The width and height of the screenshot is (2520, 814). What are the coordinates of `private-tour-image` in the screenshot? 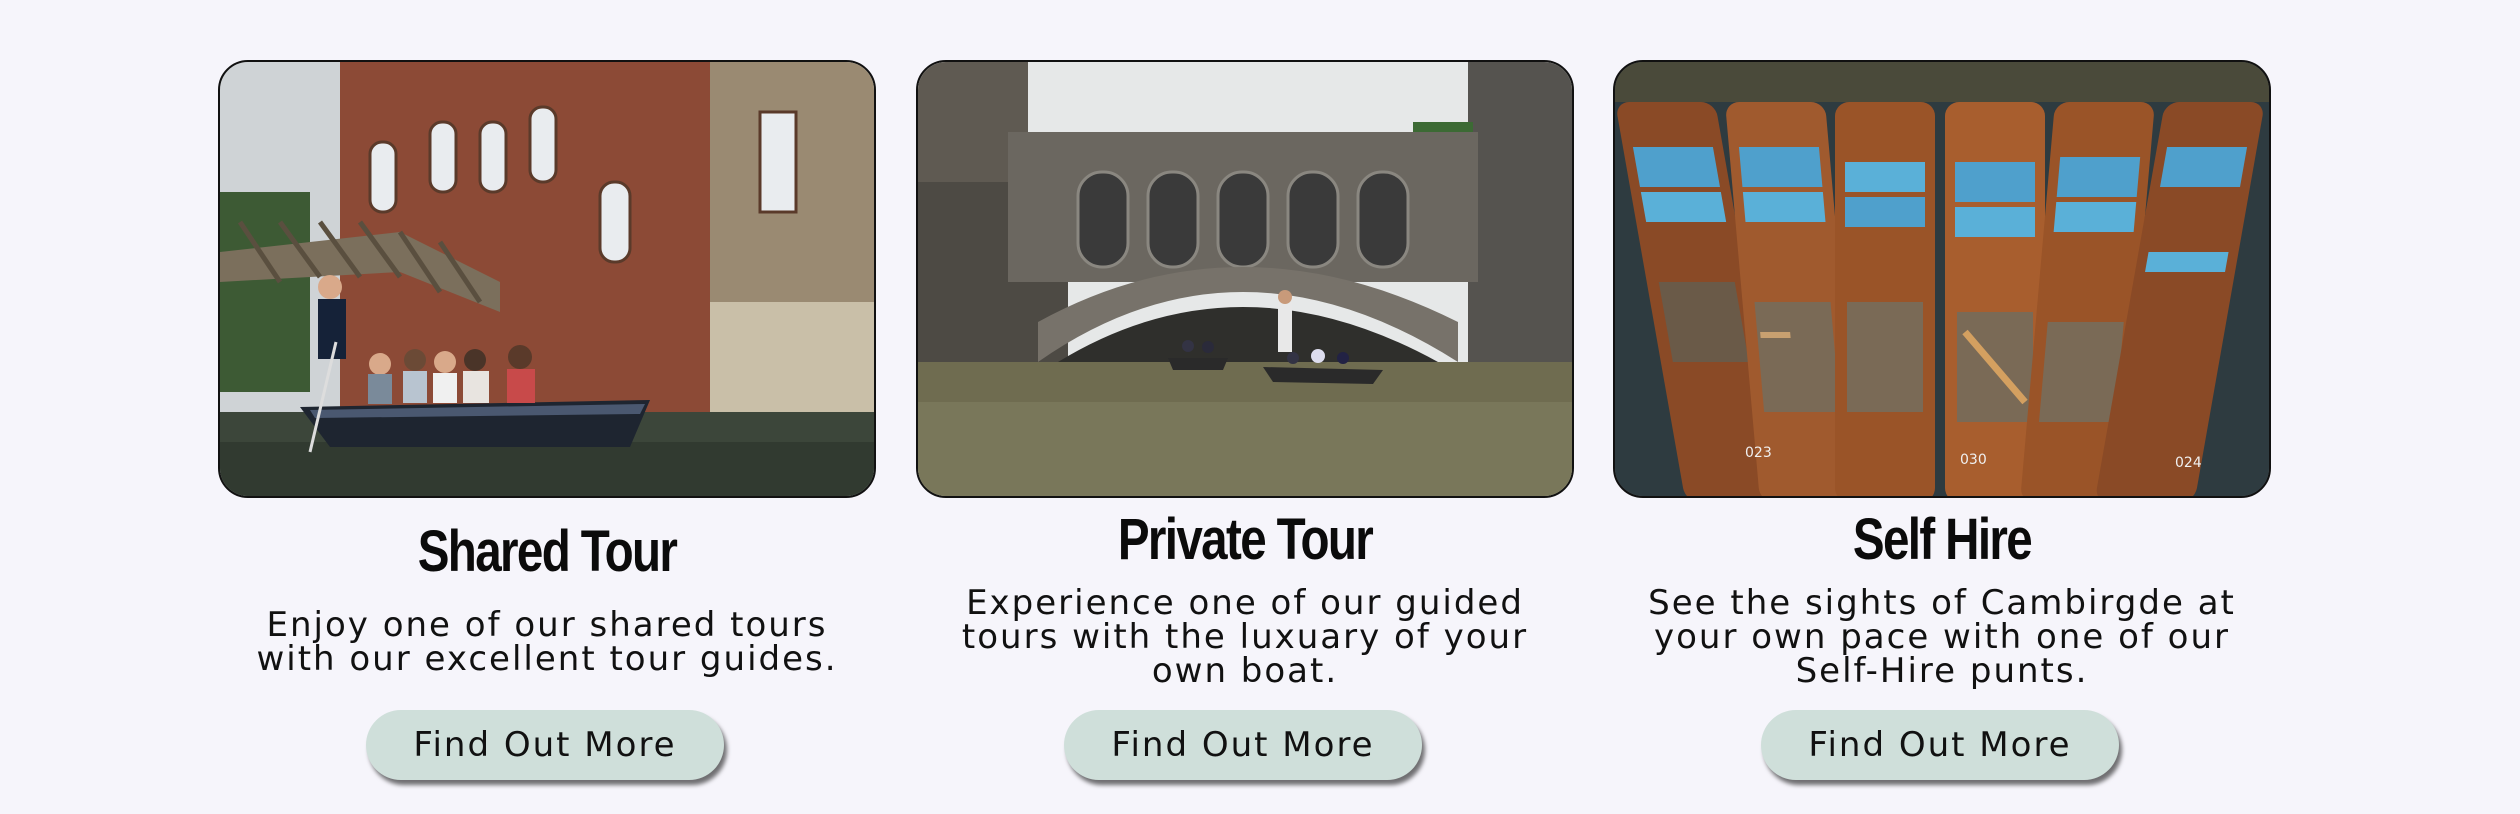 It's located at (1245, 279).